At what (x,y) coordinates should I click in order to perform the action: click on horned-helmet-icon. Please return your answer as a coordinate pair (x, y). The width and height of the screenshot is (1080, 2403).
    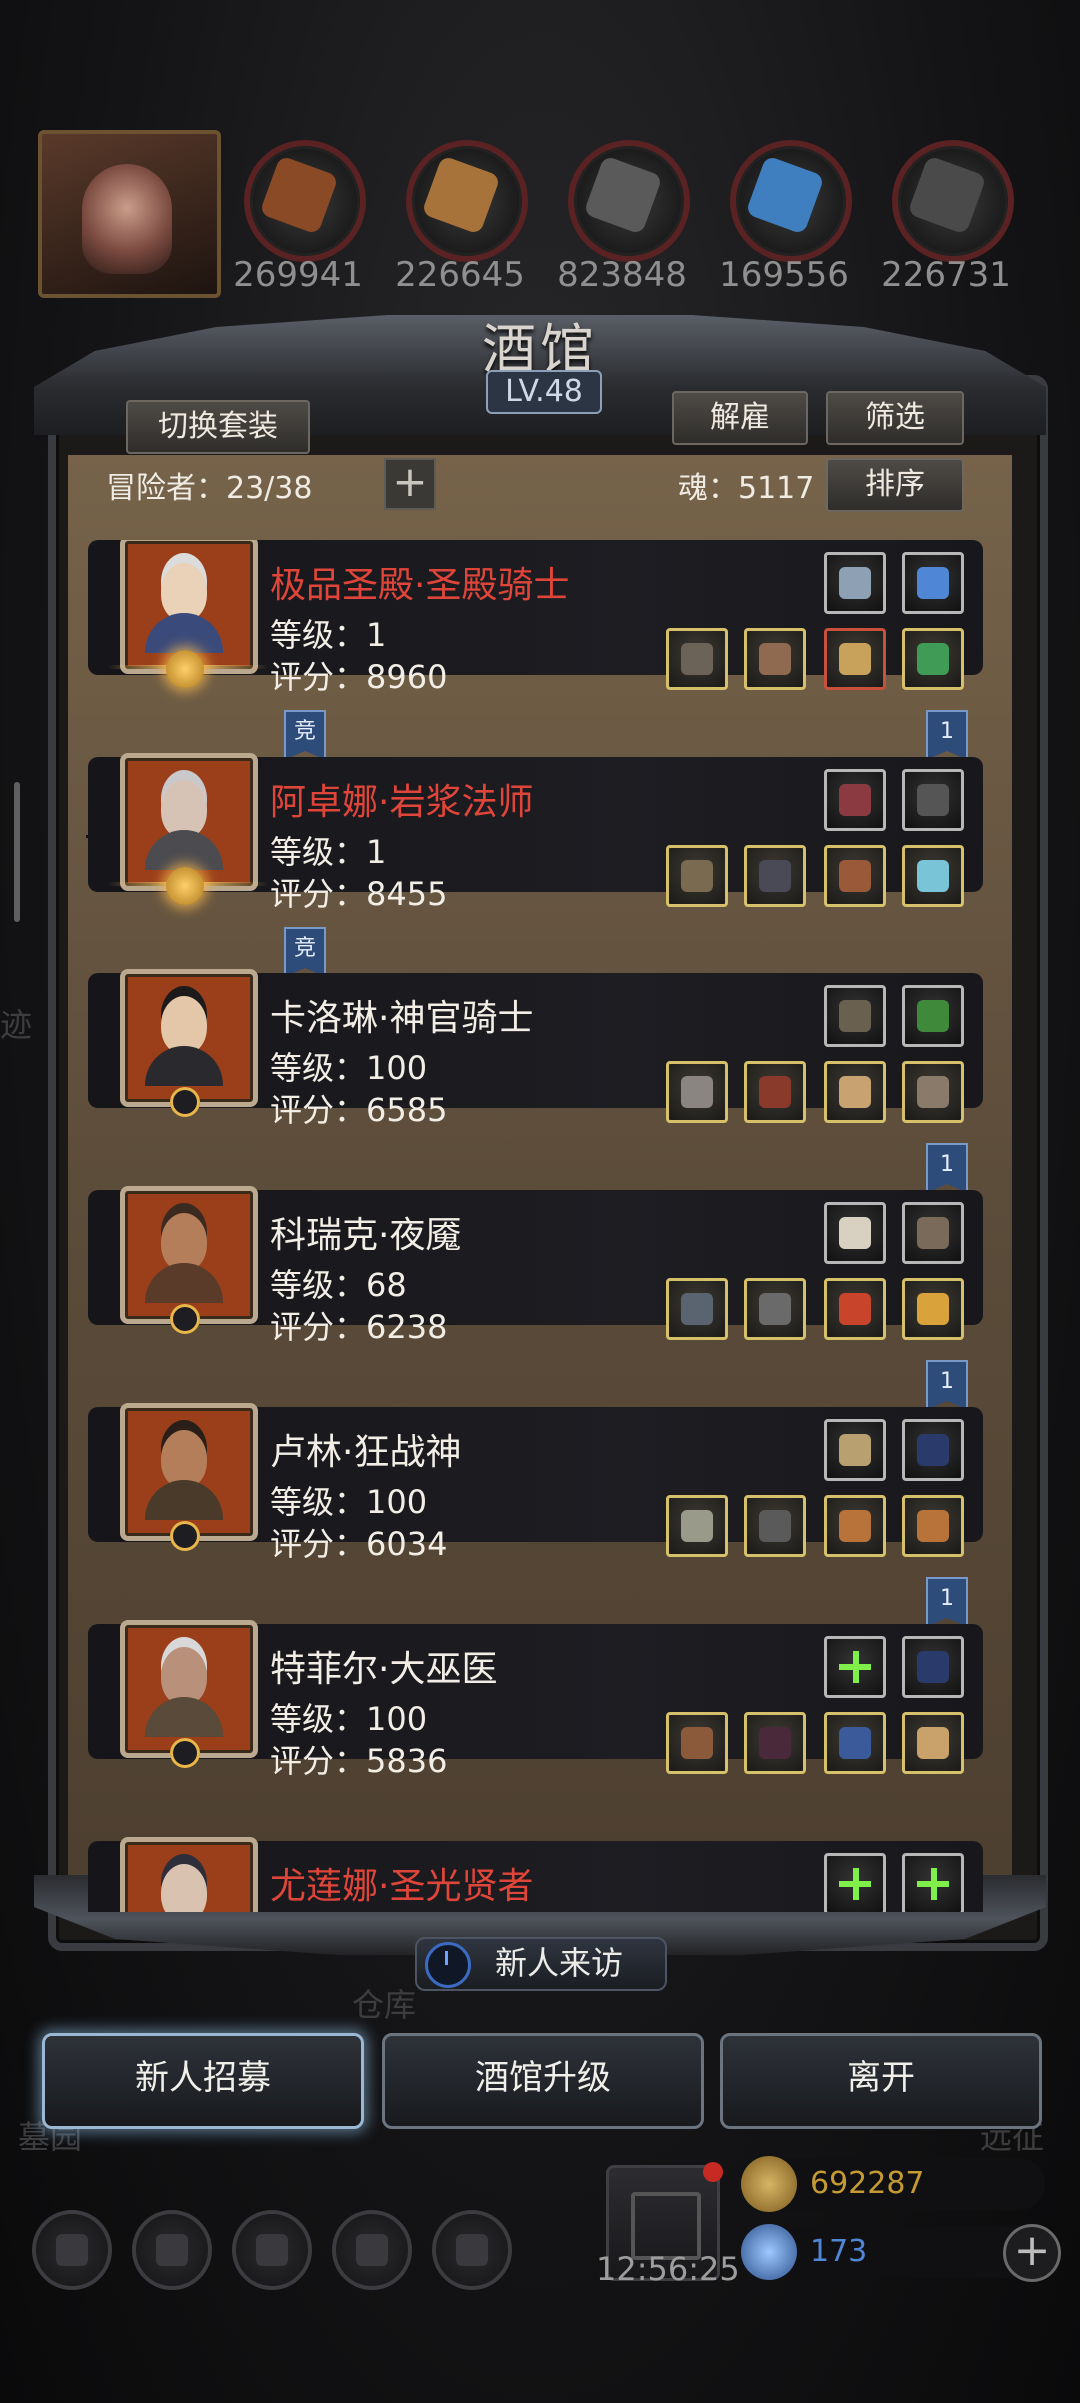
    Looking at the image, I should click on (775, 1526).